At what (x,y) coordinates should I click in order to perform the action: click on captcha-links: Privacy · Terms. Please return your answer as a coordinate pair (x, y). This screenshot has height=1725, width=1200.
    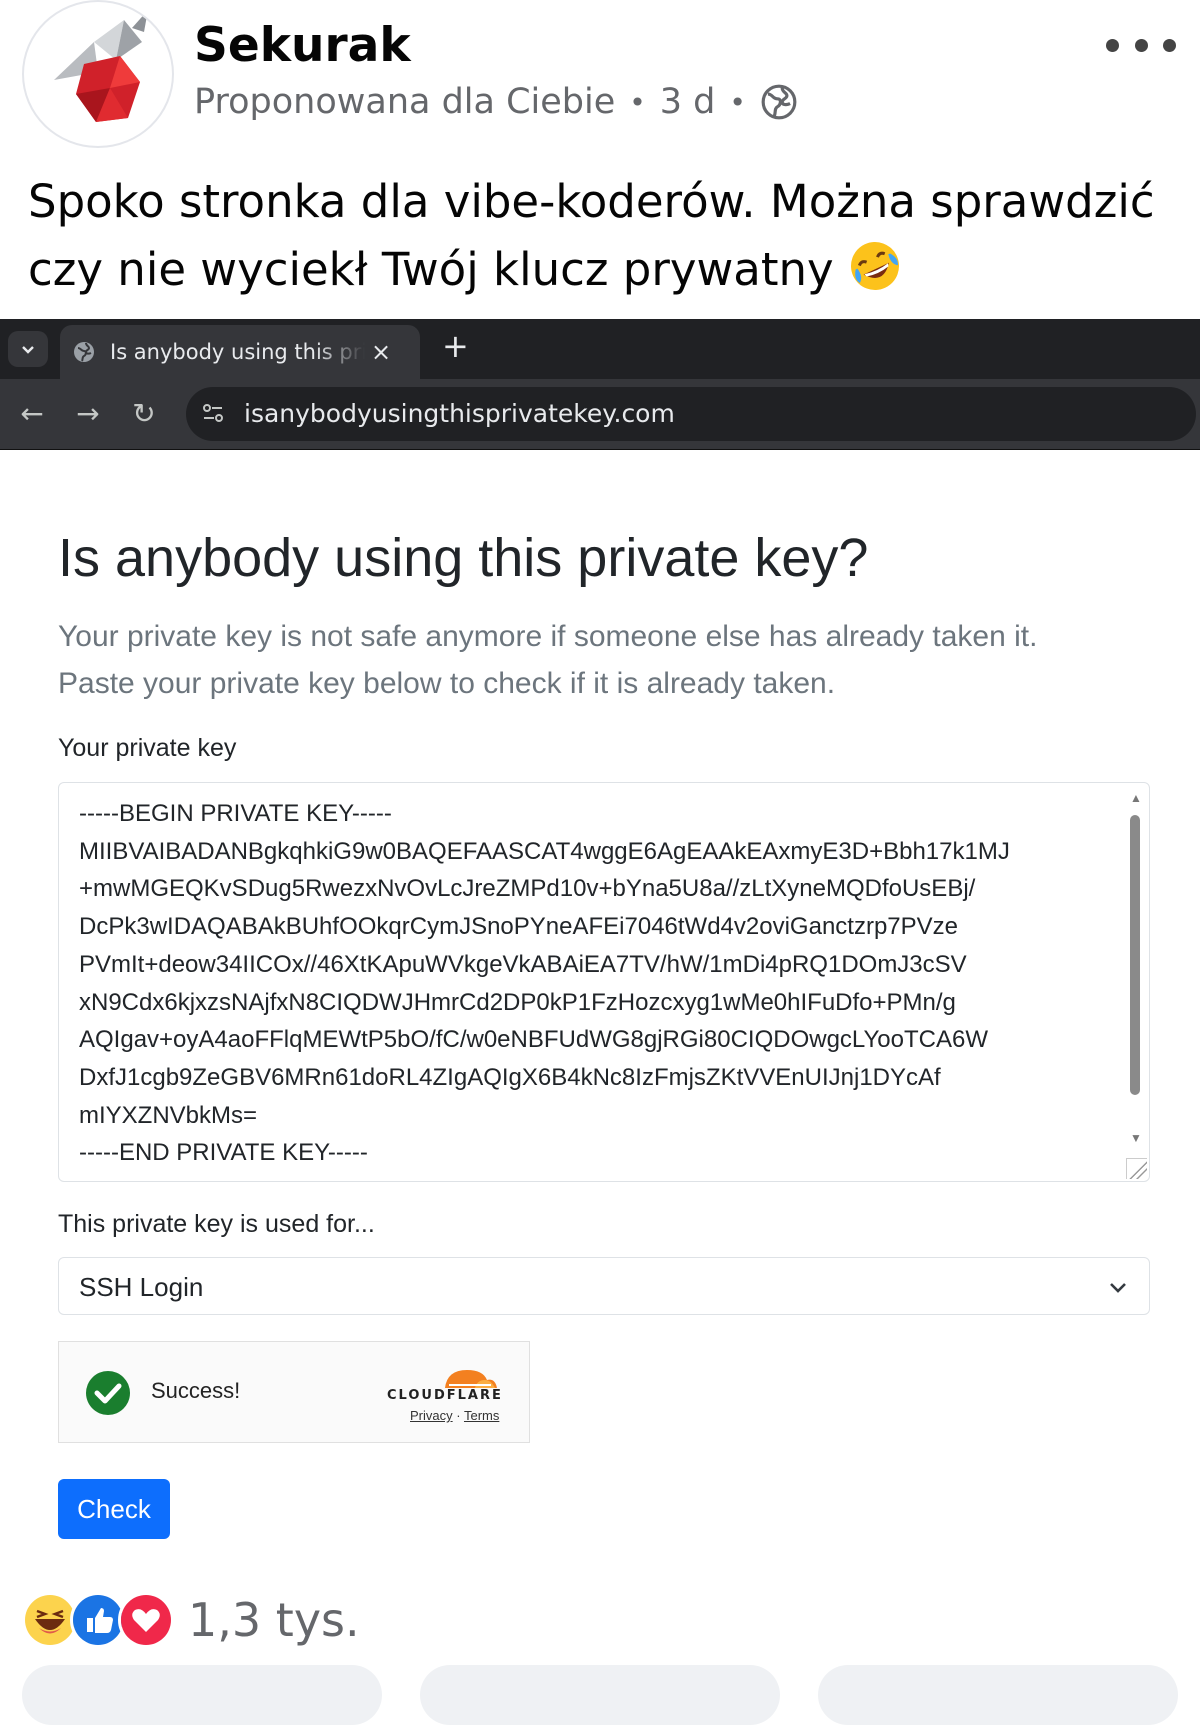
    Looking at the image, I should click on (454, 1415).